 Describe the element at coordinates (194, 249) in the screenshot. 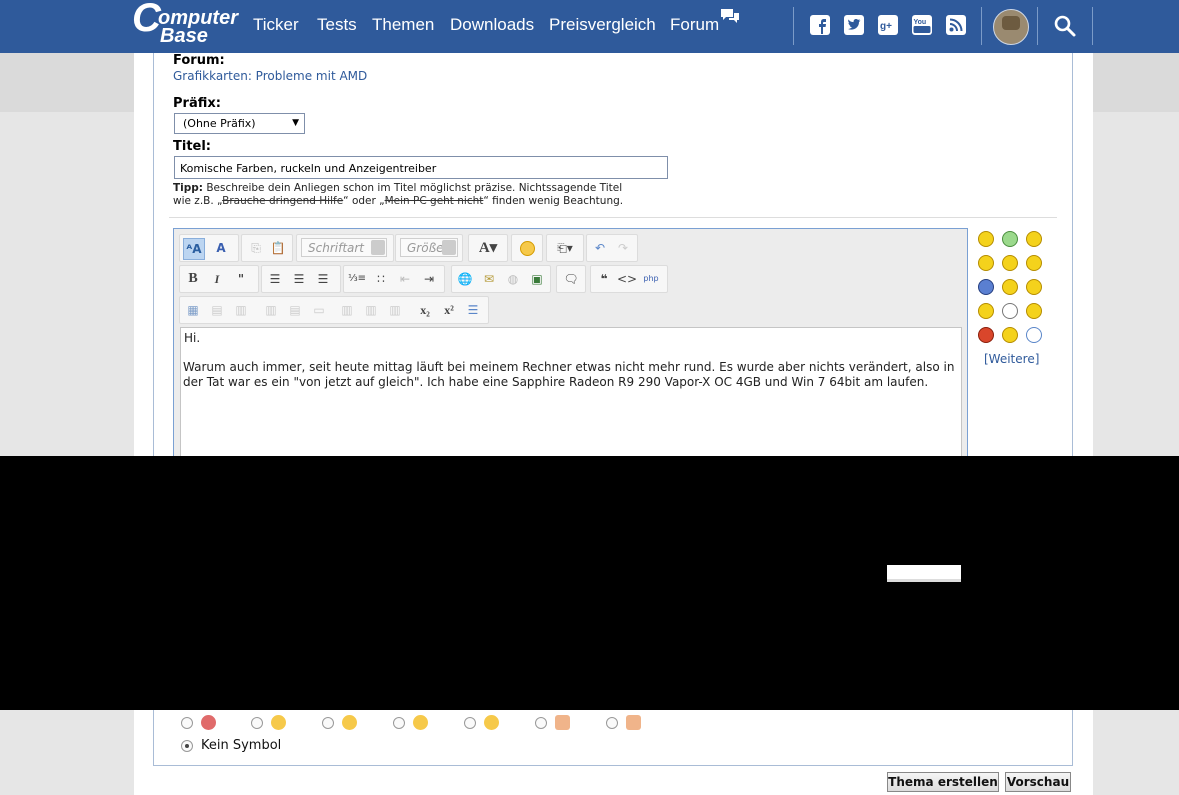

I see `toggle-bbcode-icon: ᴬA` at that location.